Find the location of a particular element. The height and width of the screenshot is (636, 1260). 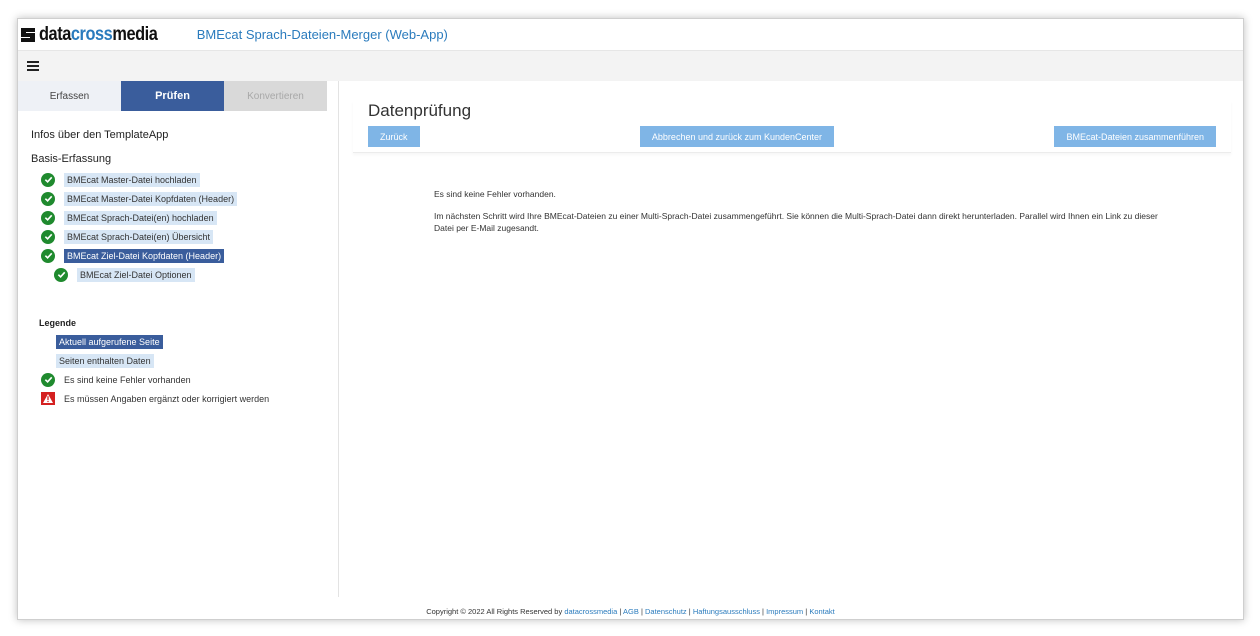

step-label: BMEcat Master-Datei Kopfdaten (Header) is located at coordinates (151, 198).